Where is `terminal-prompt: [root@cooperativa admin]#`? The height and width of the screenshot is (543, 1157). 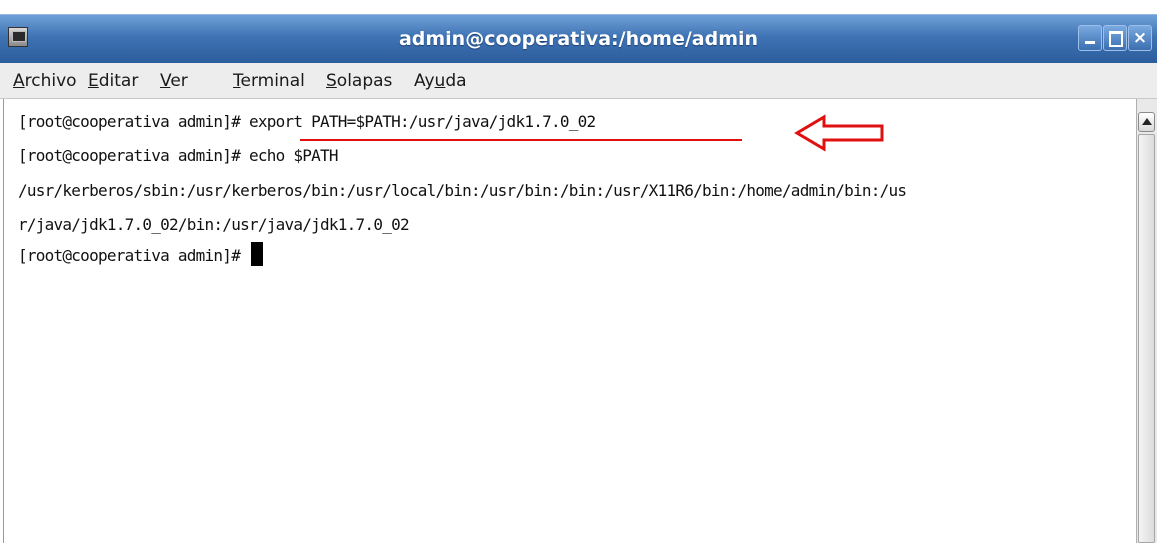
terminal-prompt: [root@cooperativa admin]# is located at coordinates (133, 255).